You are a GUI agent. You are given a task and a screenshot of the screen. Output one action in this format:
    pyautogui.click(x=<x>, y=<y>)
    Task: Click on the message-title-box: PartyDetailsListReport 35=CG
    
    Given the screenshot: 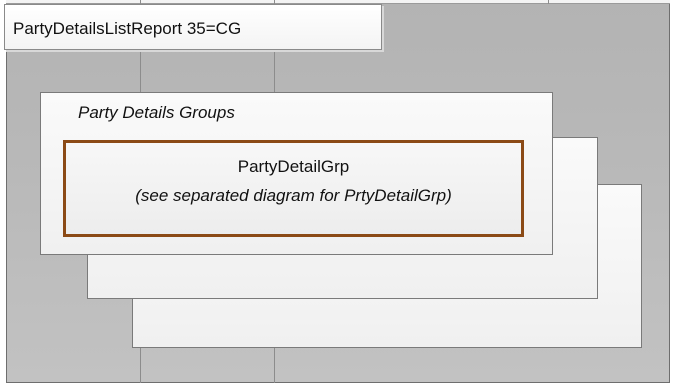 What is the action you would take?
    pyautogui.click(x=193, y=27)
    